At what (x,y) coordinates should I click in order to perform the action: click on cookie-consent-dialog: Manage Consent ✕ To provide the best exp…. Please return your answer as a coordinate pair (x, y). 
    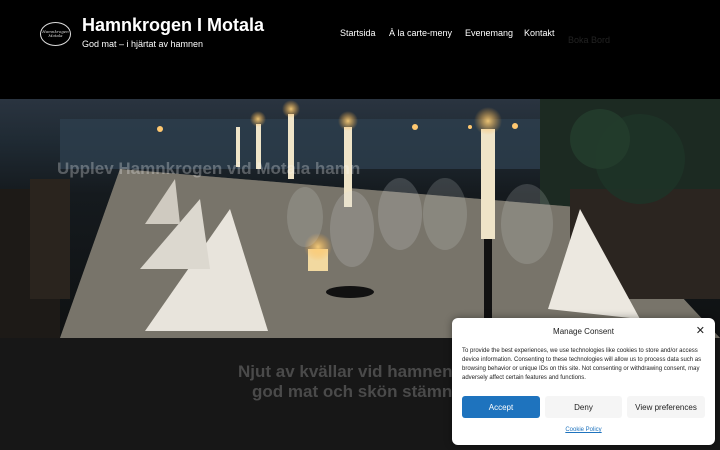
    Looking at the image, I should click on (583, 381).